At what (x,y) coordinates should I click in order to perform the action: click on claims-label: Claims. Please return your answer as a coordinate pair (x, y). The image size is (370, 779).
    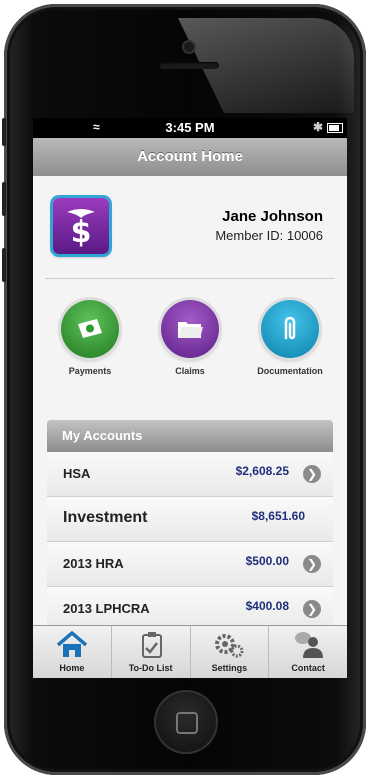
    Looking at the image, I should click on (190, 371).